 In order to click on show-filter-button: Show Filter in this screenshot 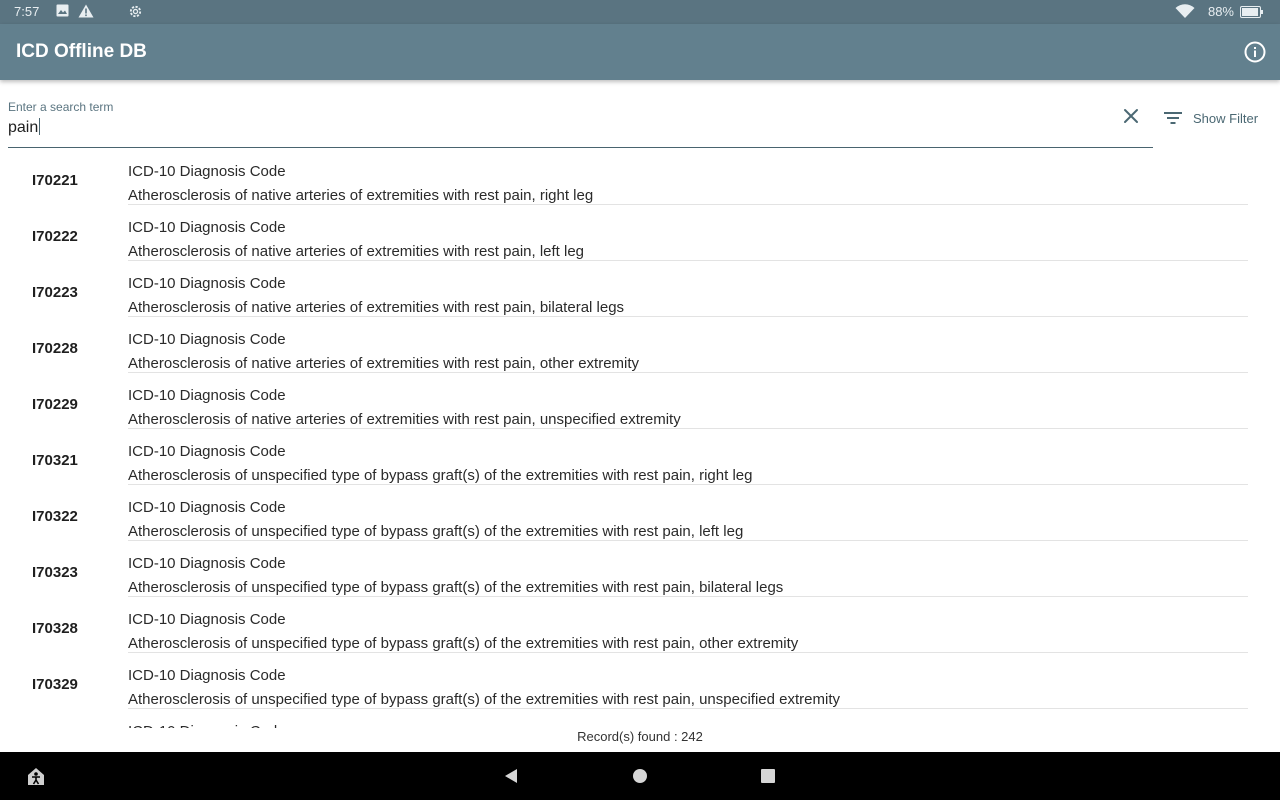, I will do `click(1210, 118)`.